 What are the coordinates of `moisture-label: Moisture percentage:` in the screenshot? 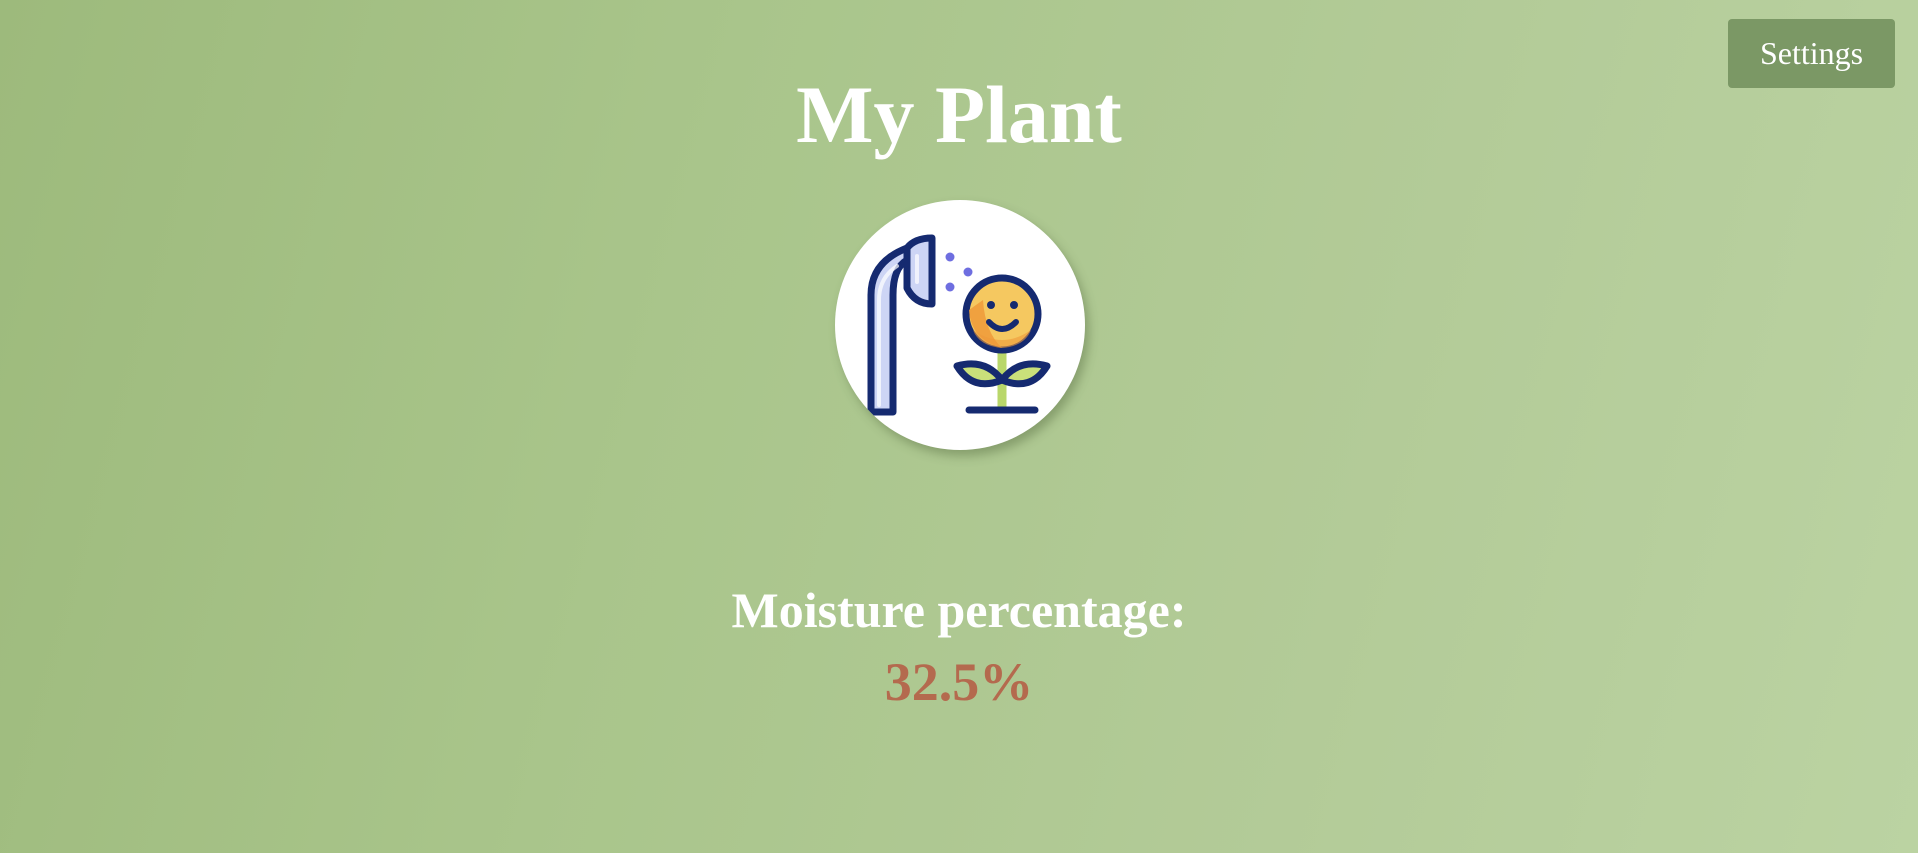 It's located at (959, 610).